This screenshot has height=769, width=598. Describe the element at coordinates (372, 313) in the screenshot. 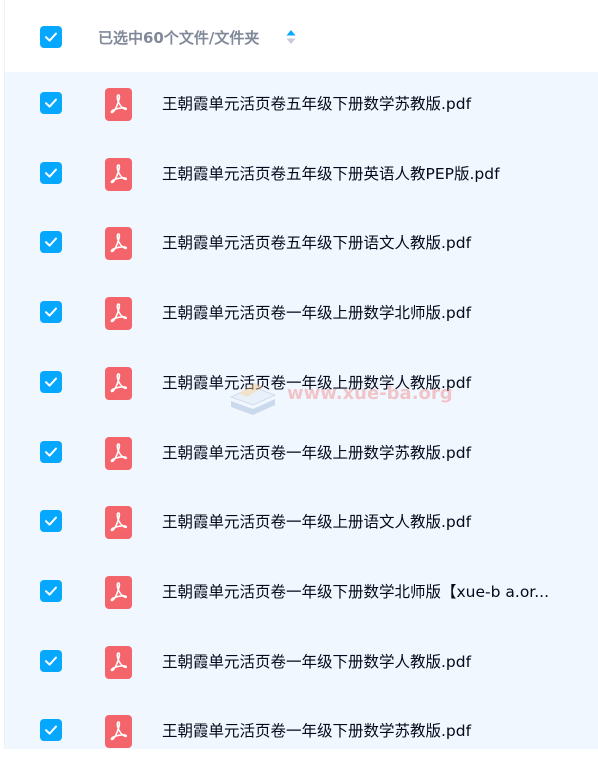

I see `file-name: 王朝霞单元活页卷一年级上册数学北师版.pdf` at that location.